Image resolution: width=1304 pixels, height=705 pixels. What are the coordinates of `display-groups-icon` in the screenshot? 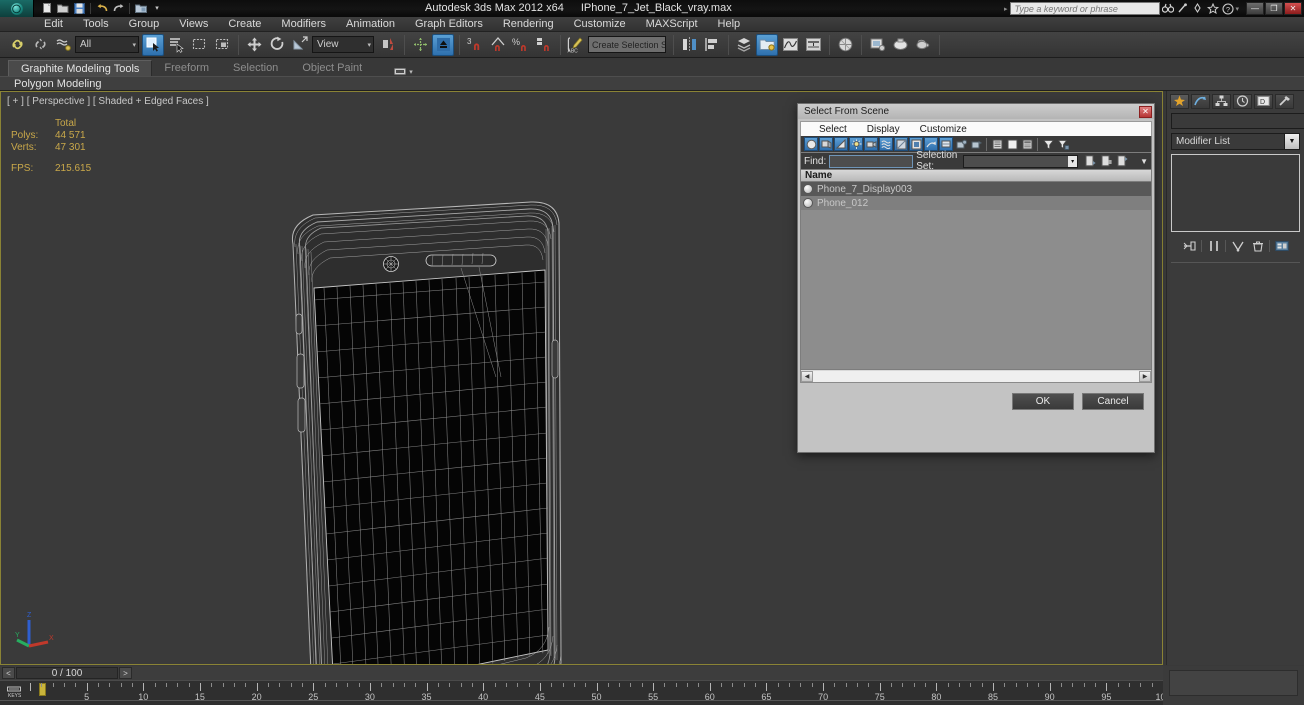 It's located at (916, 144).